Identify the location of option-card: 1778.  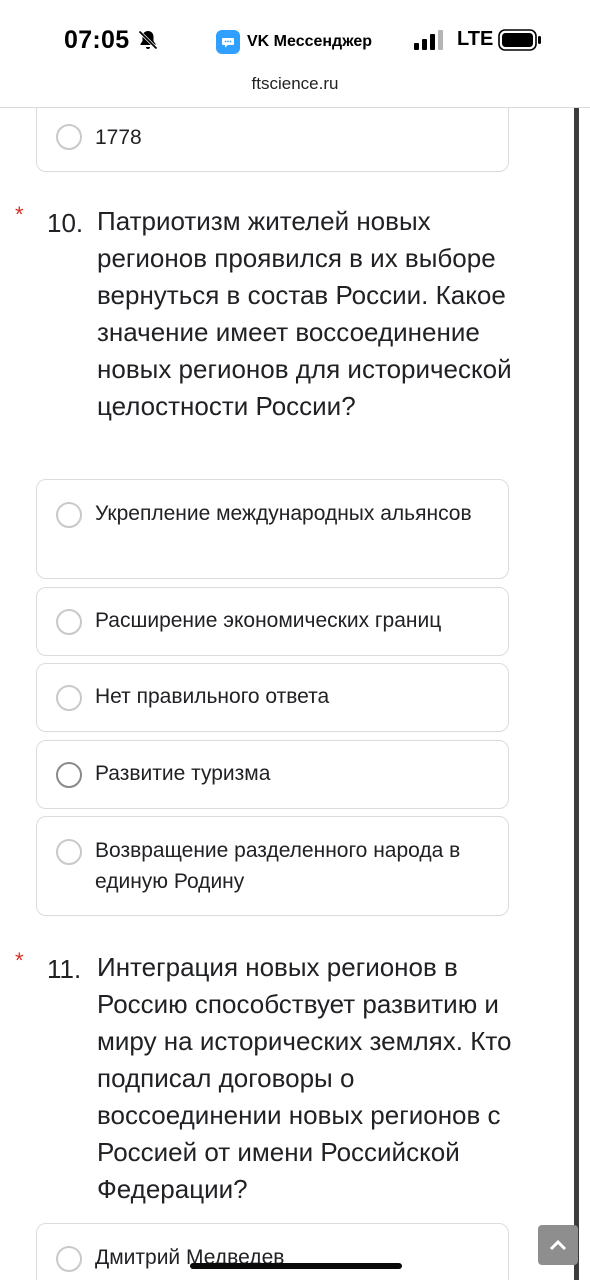
(272, 136).